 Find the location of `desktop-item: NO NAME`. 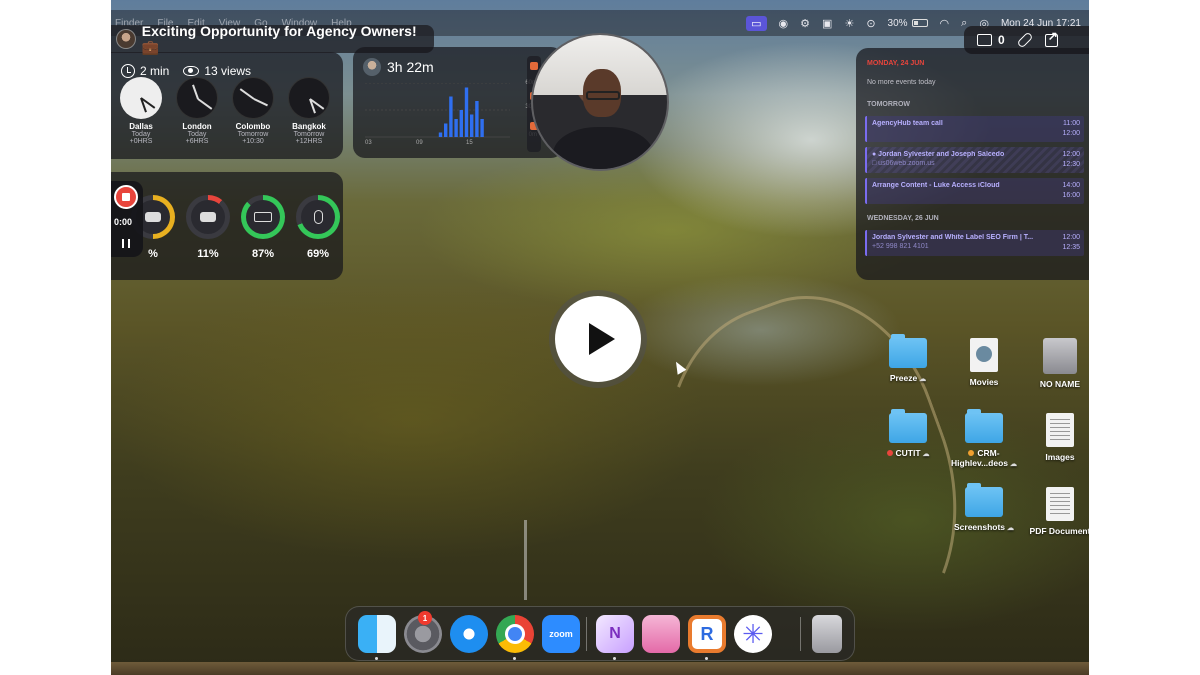

desktop-item: NO NAME is located at coordinates (1055, 363).